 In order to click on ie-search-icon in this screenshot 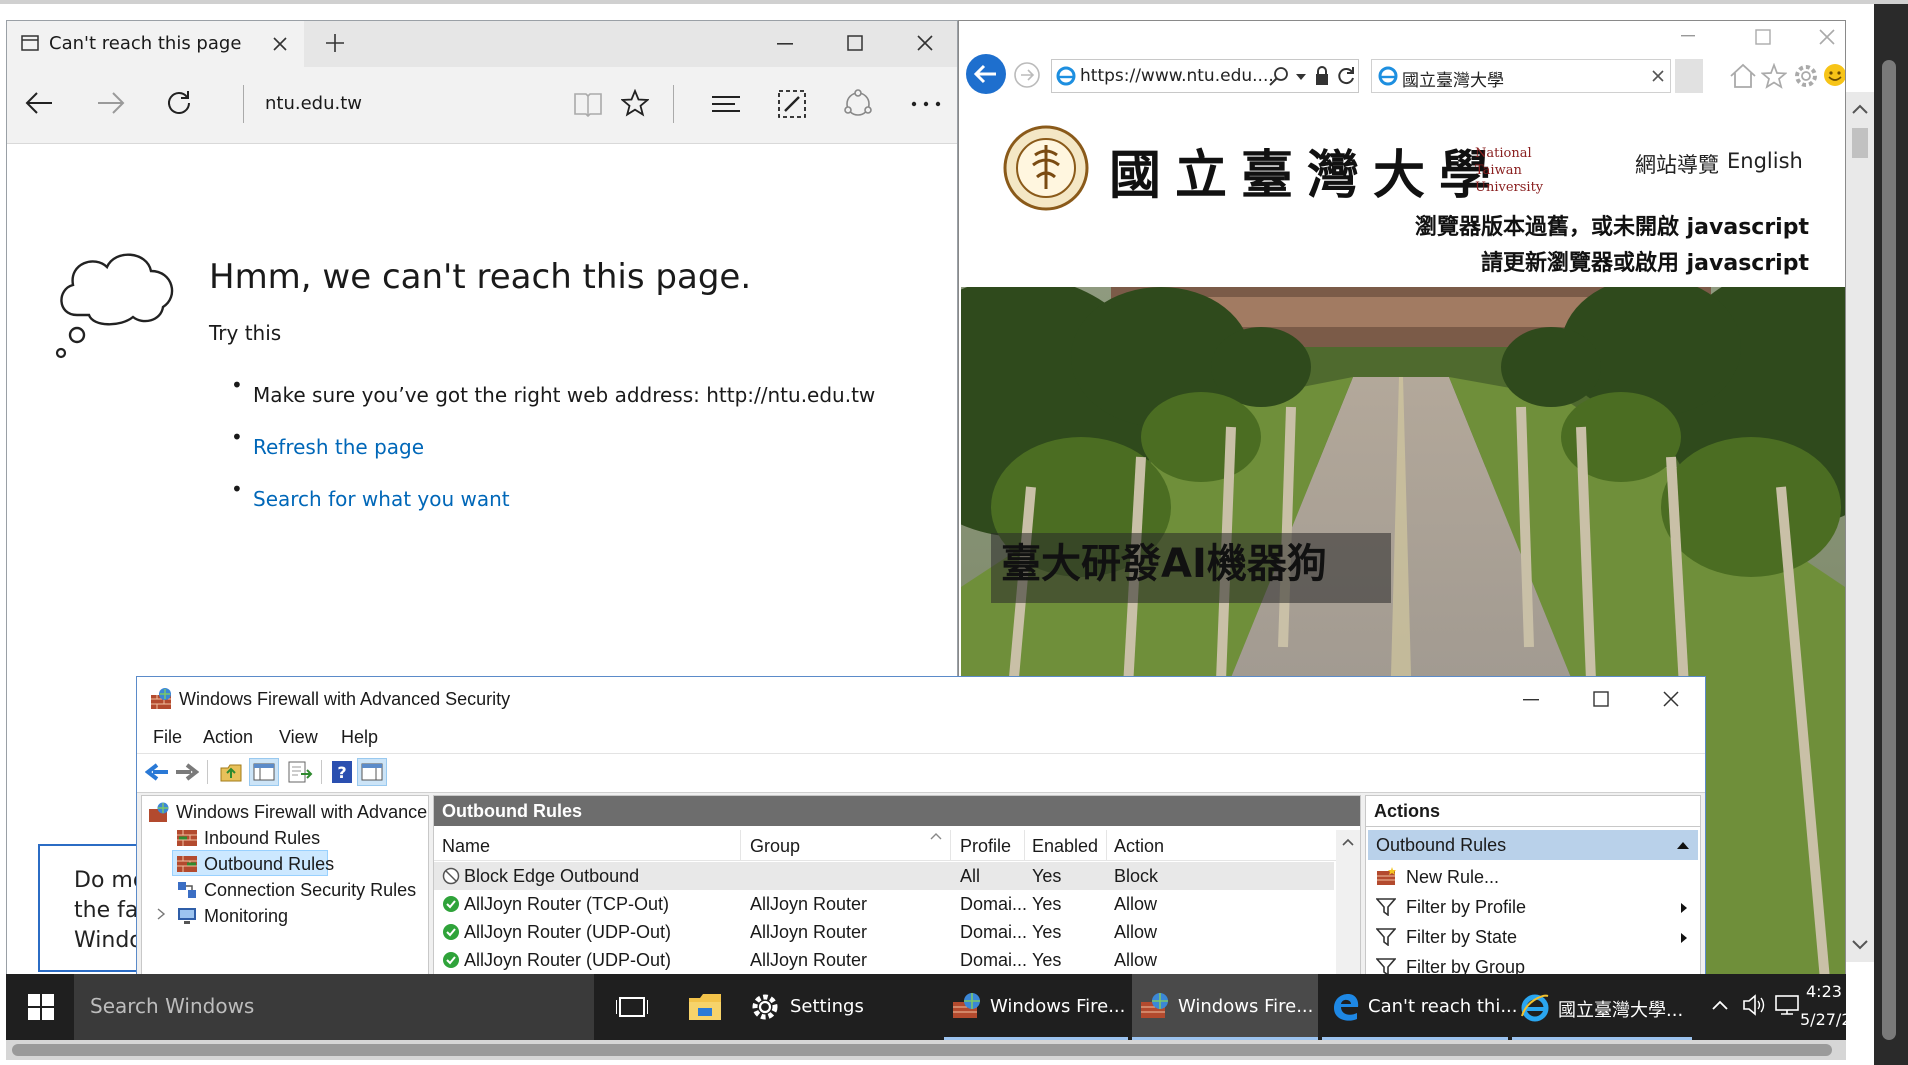, I will do `click(1279, 76)`.